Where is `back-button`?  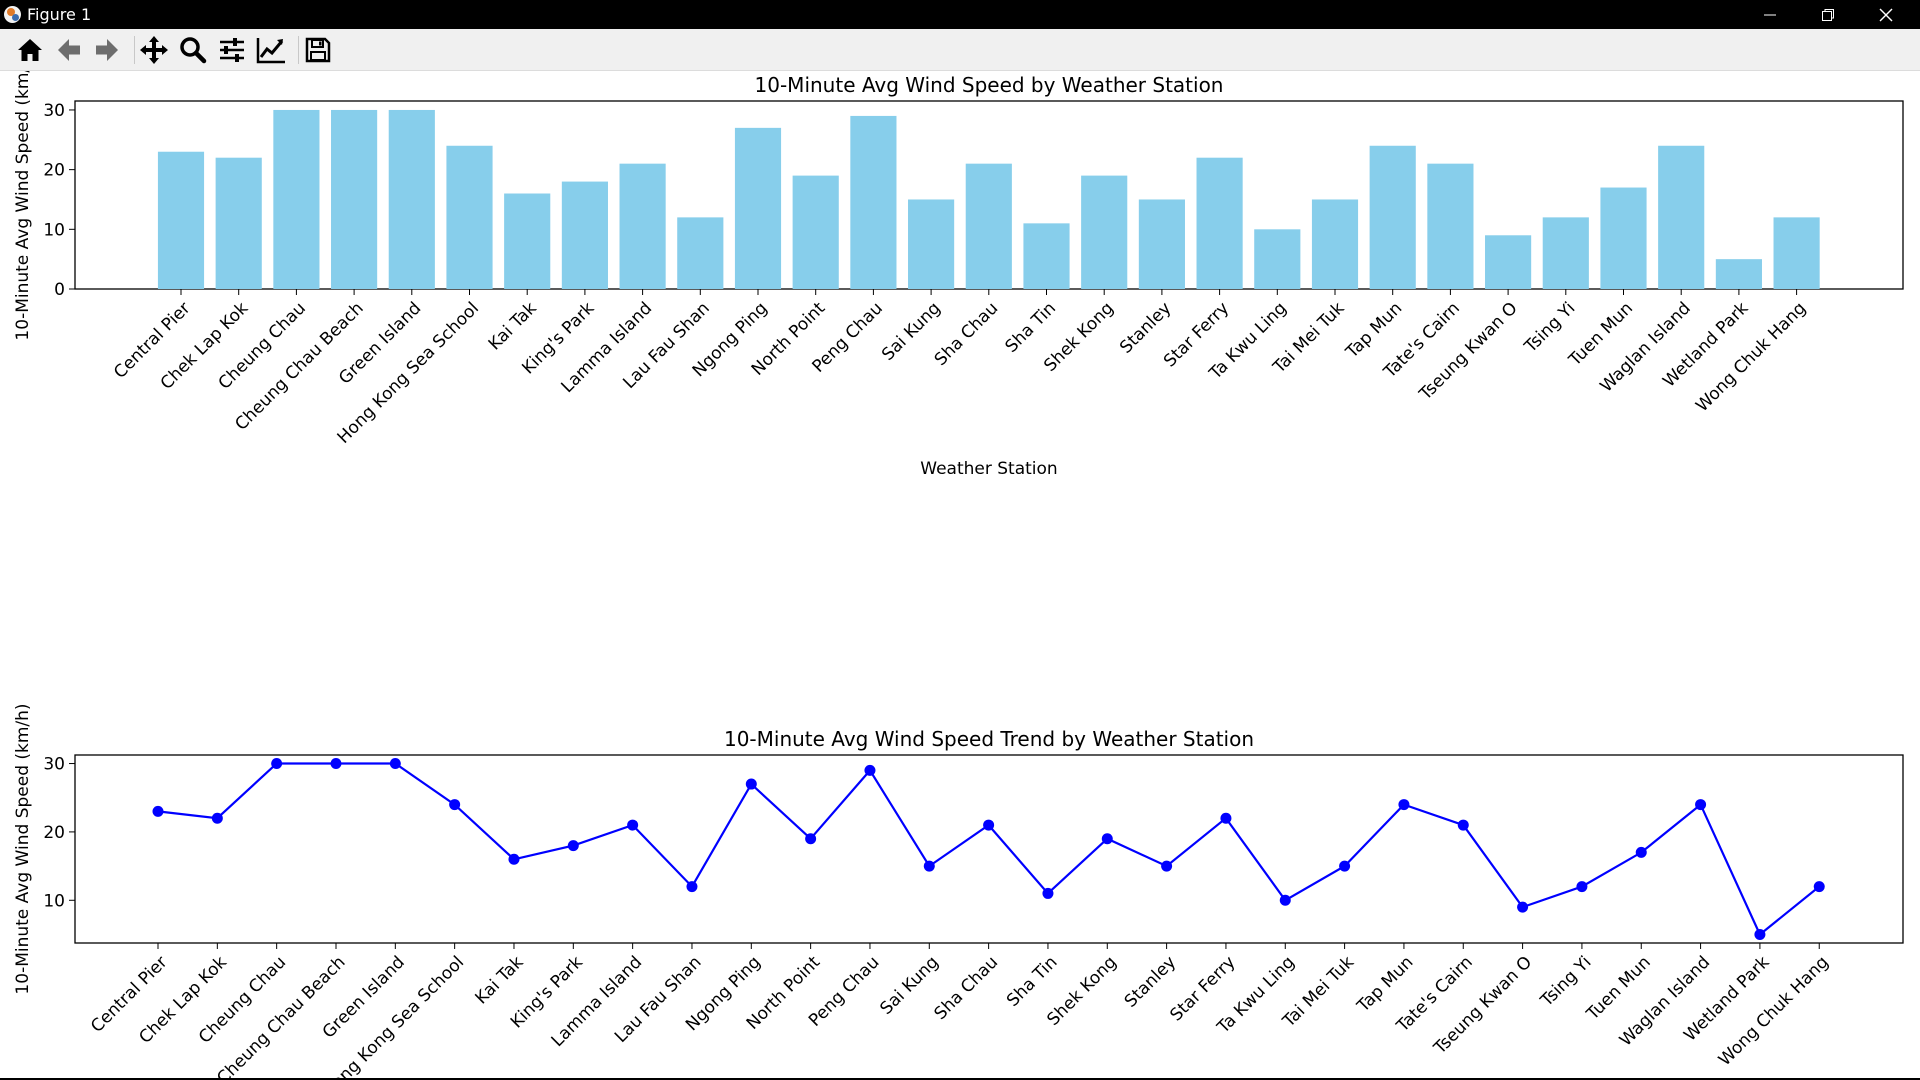 back-button is located at coordinates (69, 50).